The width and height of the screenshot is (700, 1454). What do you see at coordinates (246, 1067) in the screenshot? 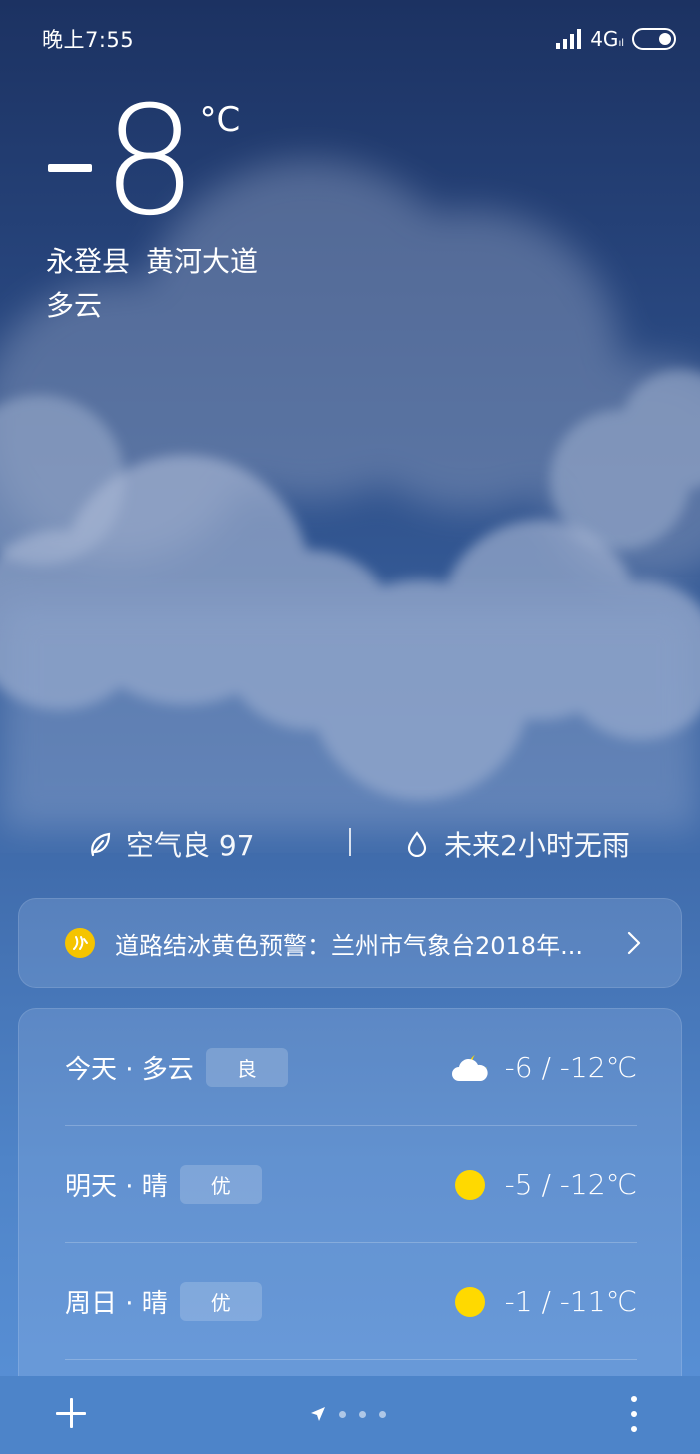
I see `aqi-badge: 良` at bounding box center [246, 1067].